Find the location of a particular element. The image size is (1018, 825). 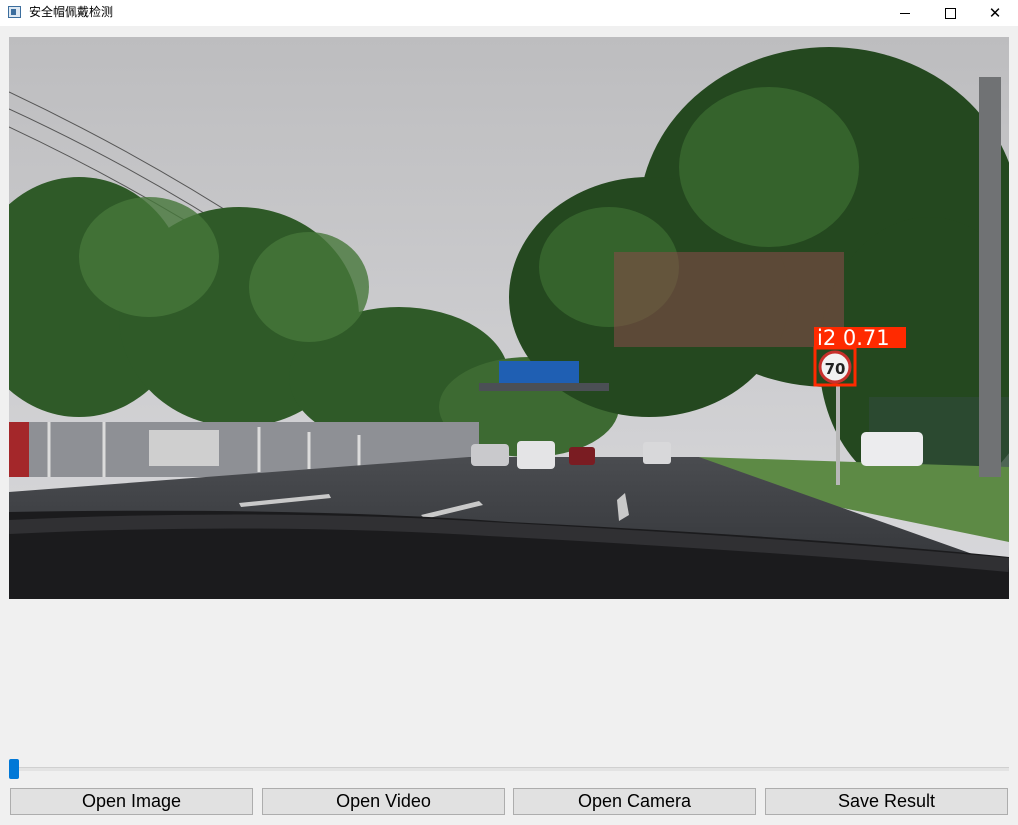

open-image-button: Open Image is located at coordinates (131, 801).